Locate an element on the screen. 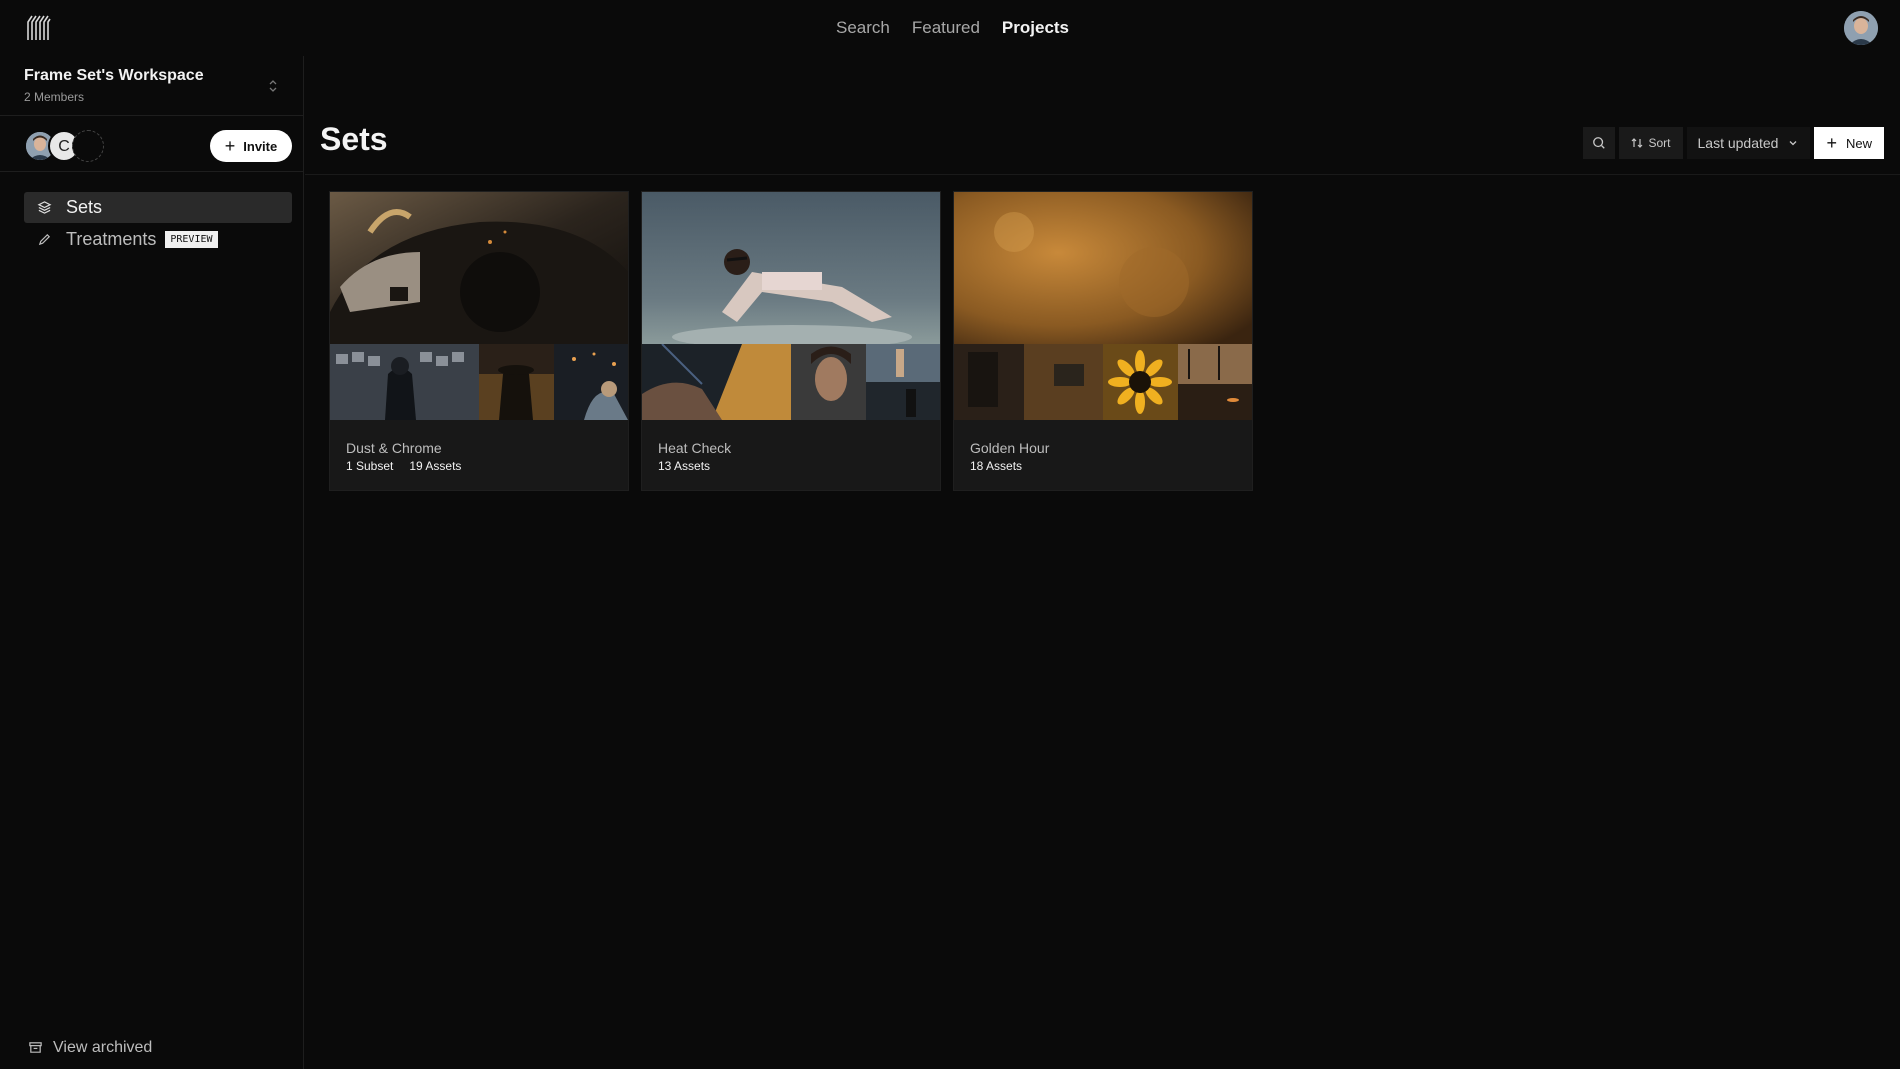  search-icon is located at coordinates (1599, 143).